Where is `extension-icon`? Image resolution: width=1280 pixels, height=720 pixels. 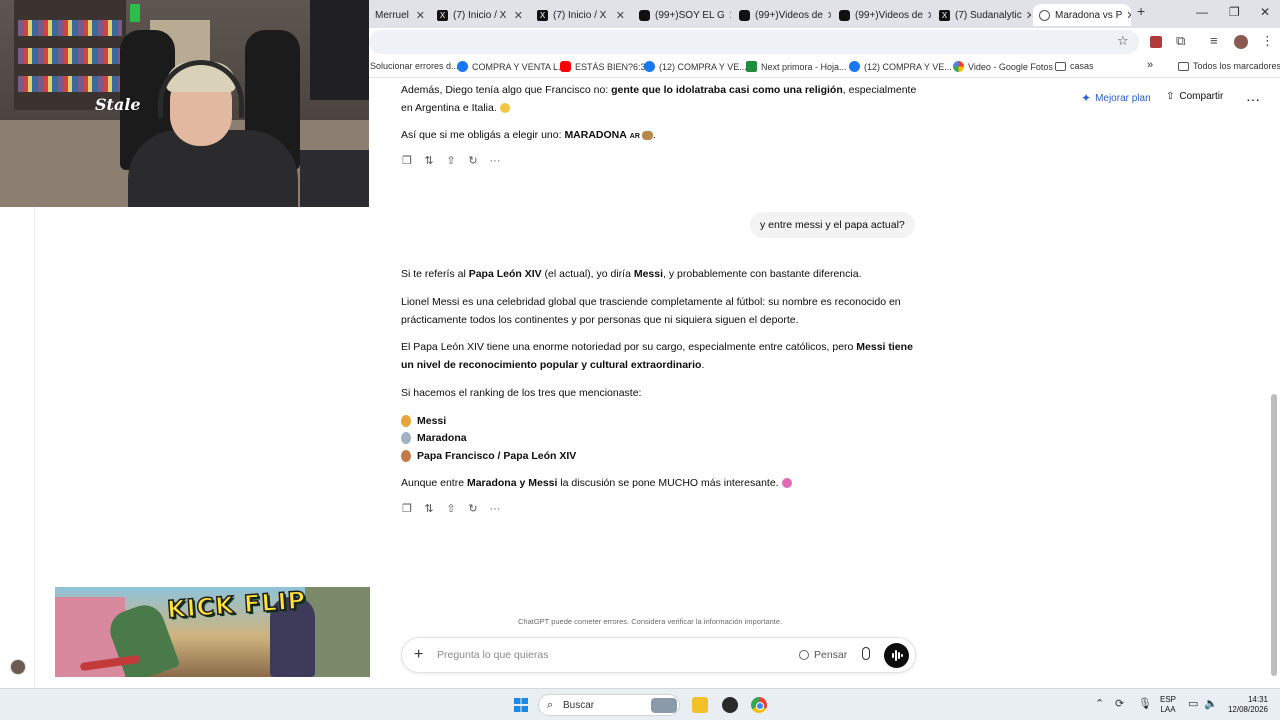 extension-icon is located at coordinates (1156, 42).